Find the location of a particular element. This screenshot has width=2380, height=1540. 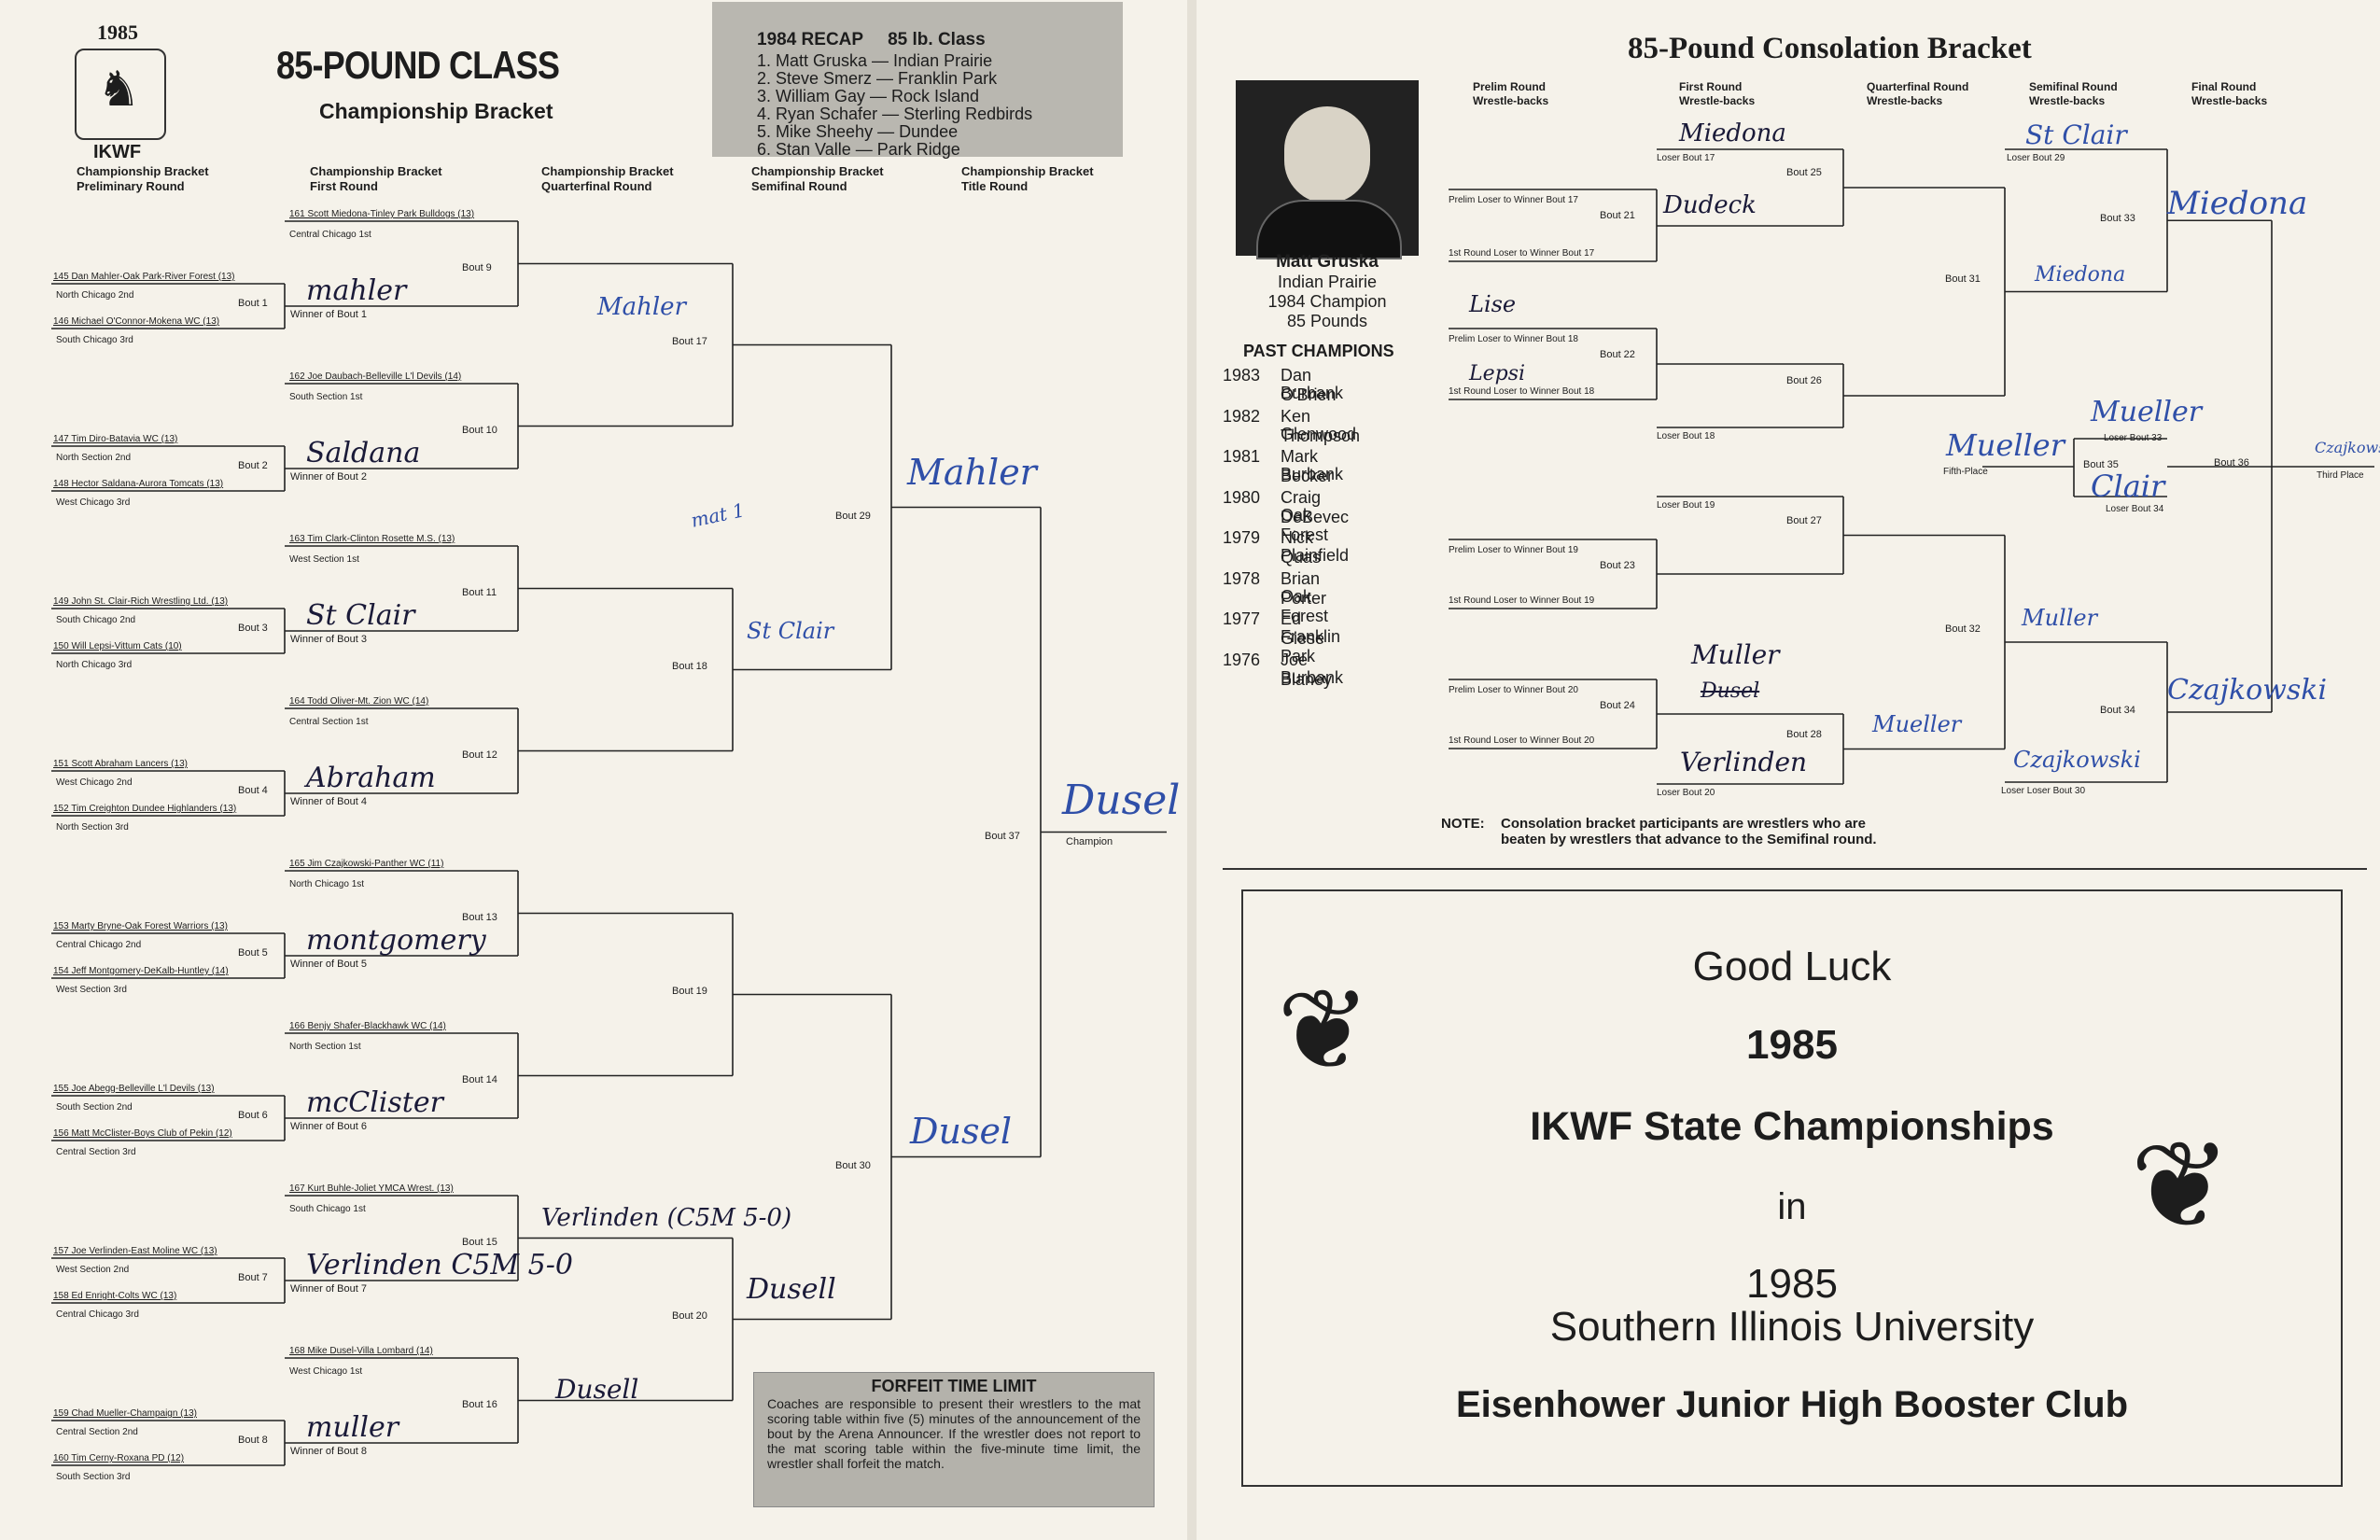

ikwf-logo: ♞ is located at coordinates (120, 94).